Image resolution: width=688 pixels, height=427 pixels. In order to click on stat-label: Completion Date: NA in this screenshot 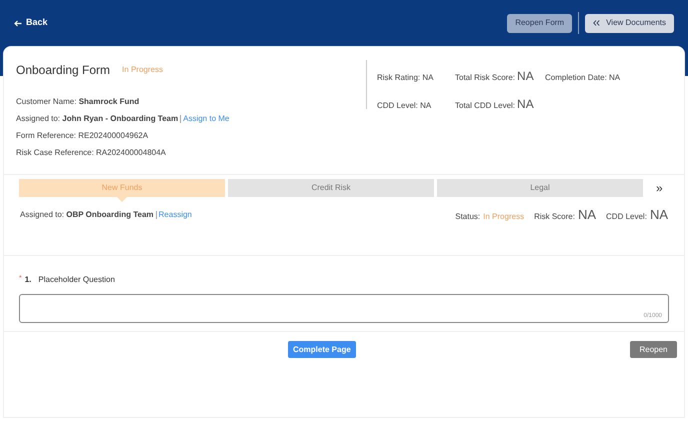, I will do `click(582, 78)`.